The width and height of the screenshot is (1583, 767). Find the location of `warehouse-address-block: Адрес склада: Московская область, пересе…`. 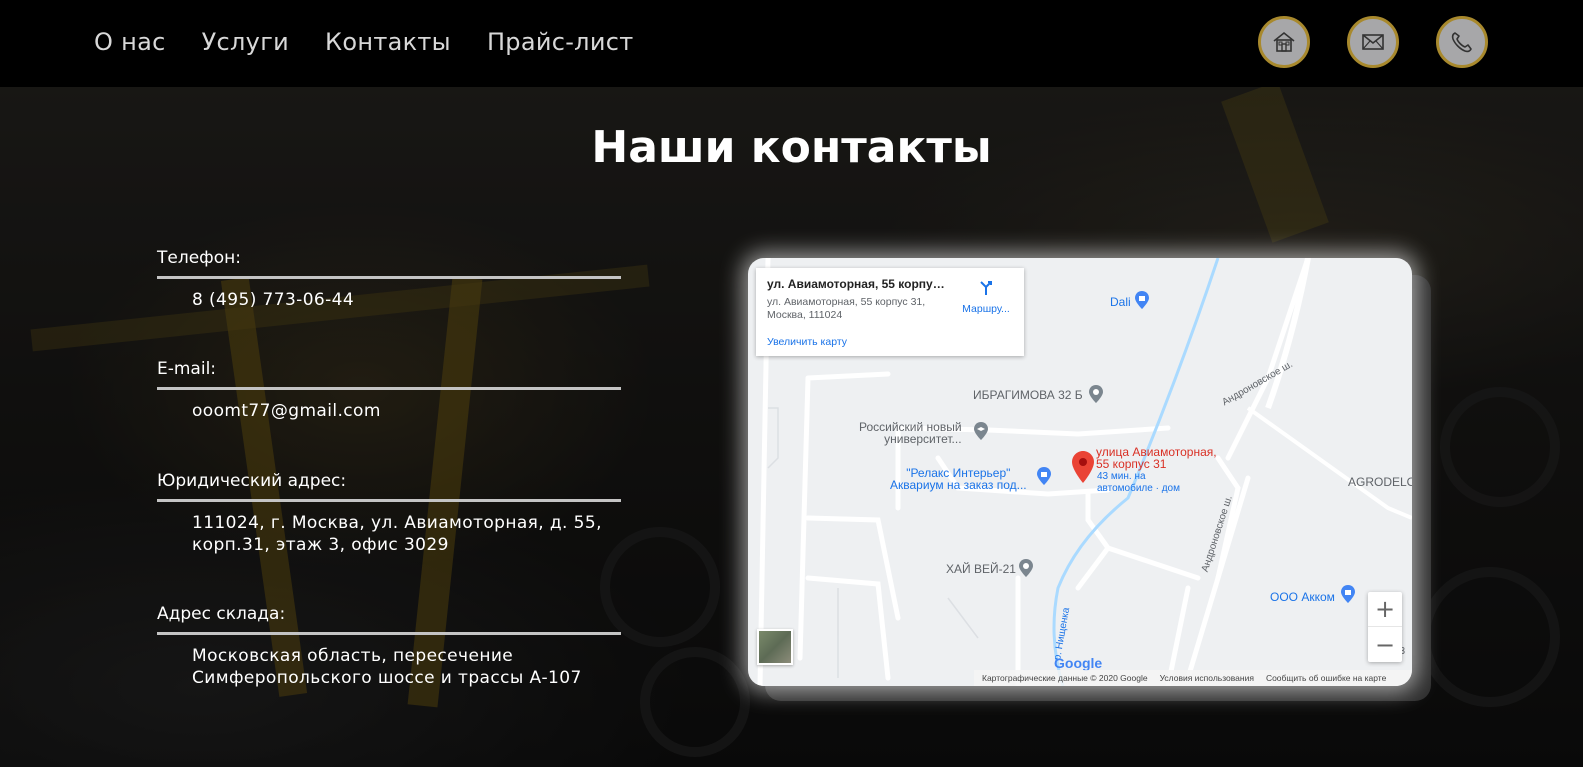

warehouse-address-block: Адрес склада: Московская область, пересе… is located at coordinates (389, 646).